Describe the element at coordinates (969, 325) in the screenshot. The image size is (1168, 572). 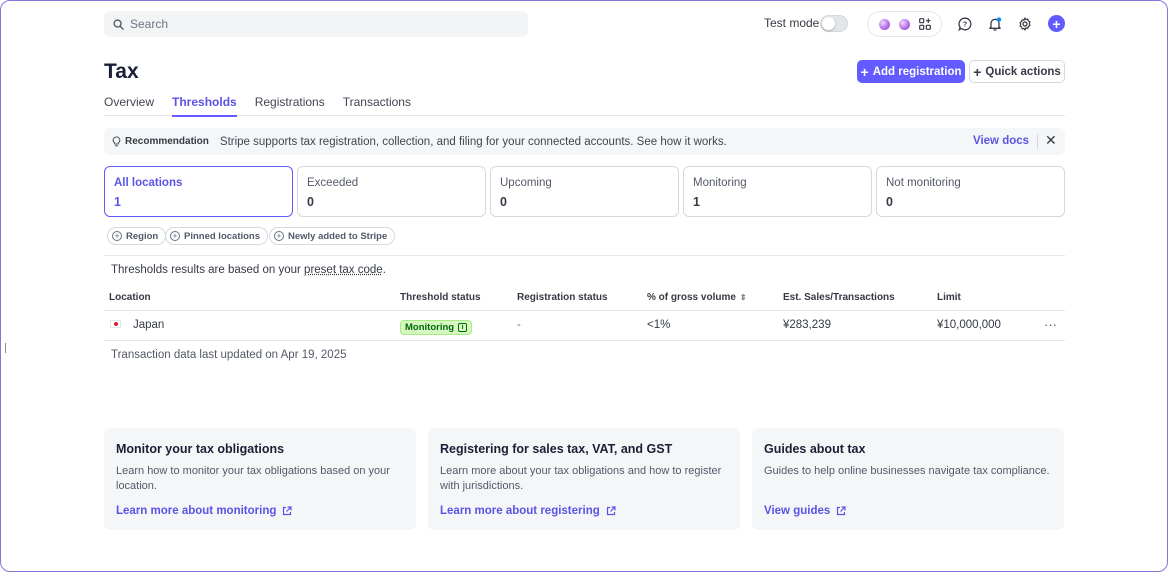
I see `limit-cell: ¥10,000,000` at that location.